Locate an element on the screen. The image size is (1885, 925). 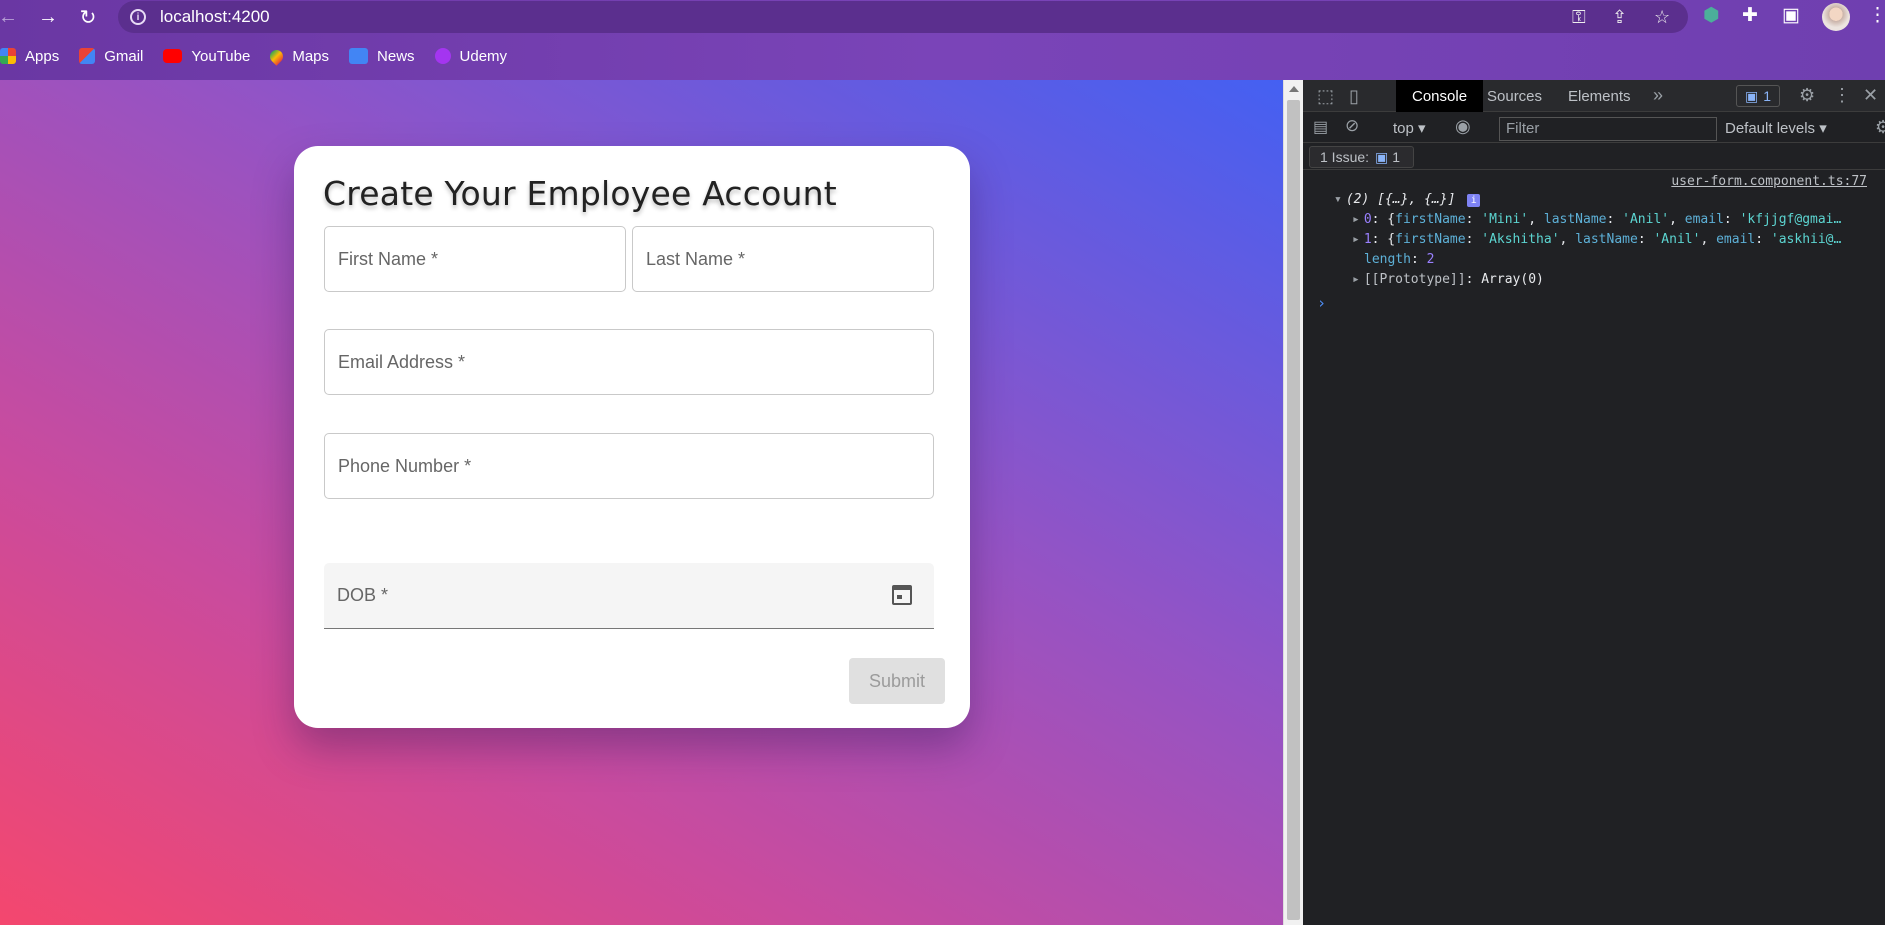
bookmark-news: News is located at coordinates (382, 56).